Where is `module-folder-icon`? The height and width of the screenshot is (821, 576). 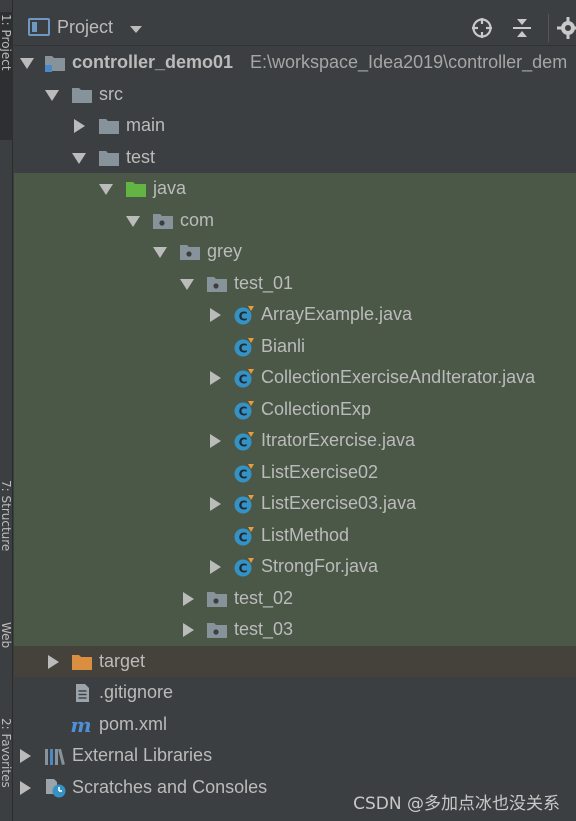
module-folder-icon is located at coordinates (55, 64).